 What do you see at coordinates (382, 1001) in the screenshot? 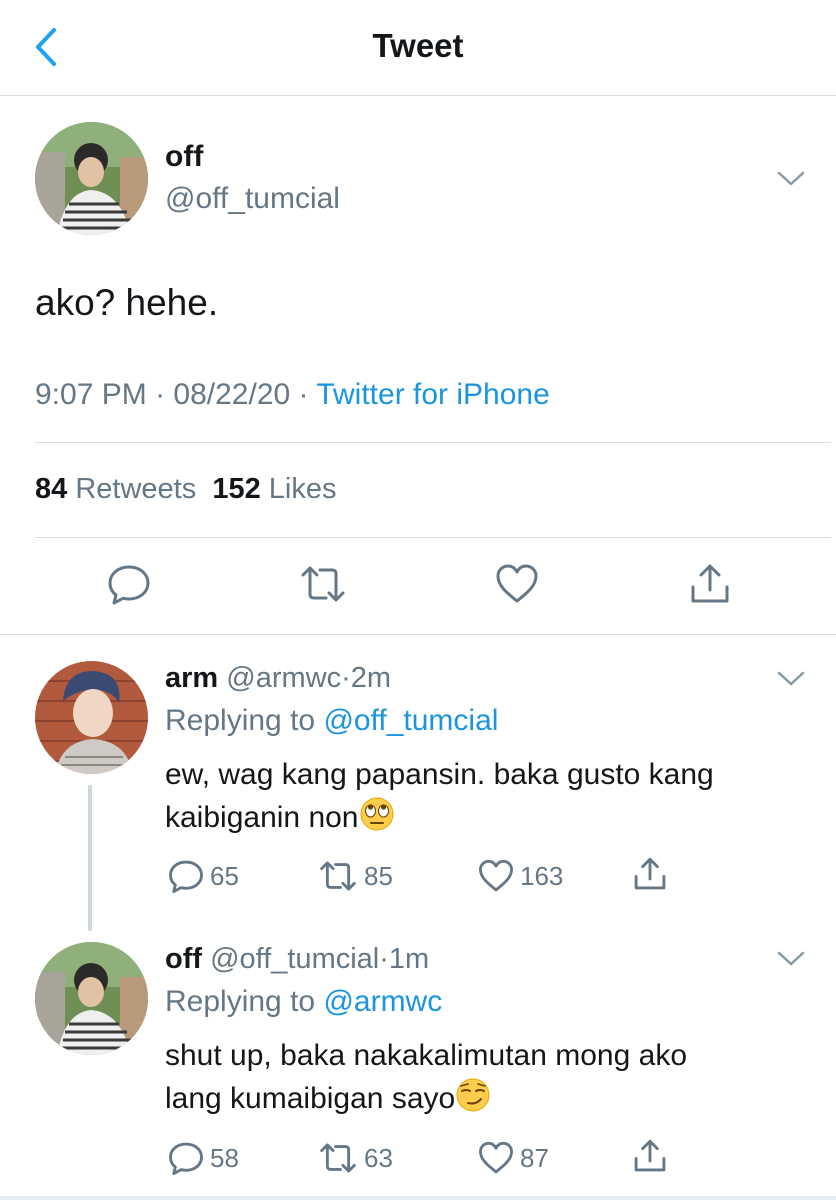
I see `replying-to-handle: @armwc` at bounding box center [382, 1001].